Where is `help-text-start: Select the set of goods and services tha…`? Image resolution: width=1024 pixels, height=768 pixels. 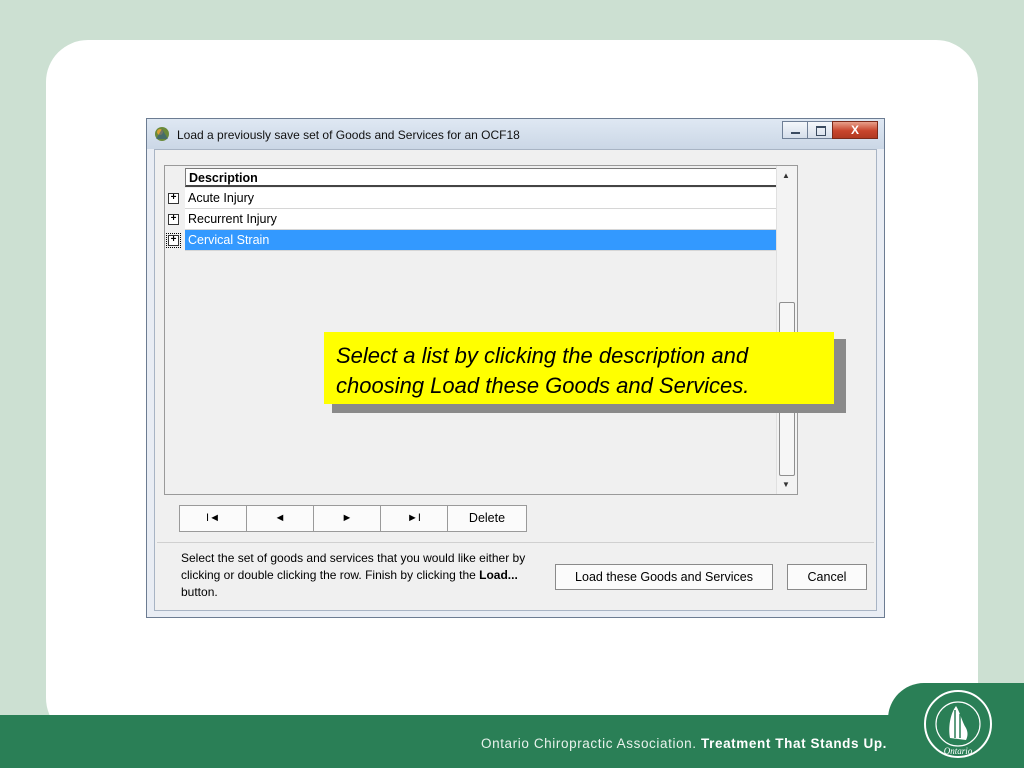
help-text-start: Select the set of goods and services tha… is located at coordinates (353, 566).